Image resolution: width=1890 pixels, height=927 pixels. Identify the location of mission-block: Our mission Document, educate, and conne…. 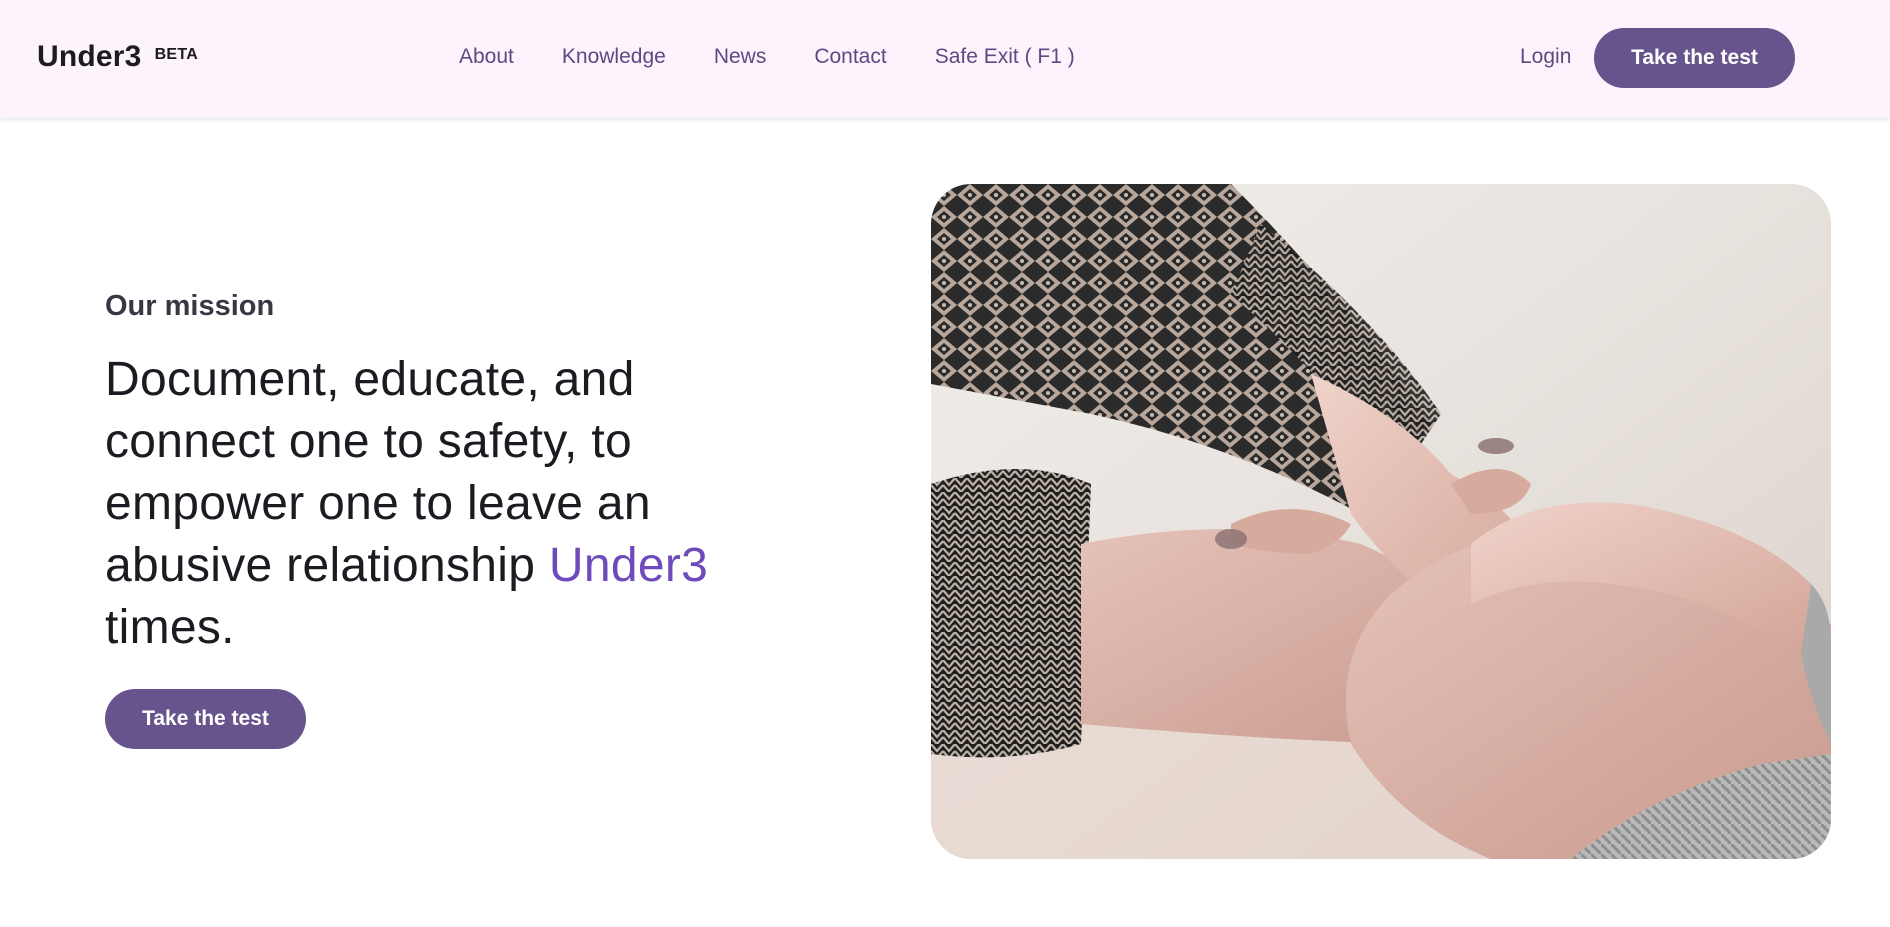
(455, 474).